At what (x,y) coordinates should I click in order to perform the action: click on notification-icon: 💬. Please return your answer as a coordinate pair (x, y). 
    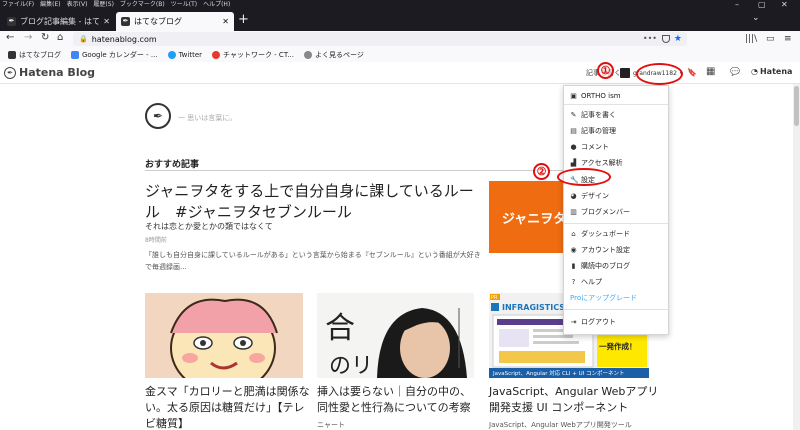
    Looking at the image, I should click on (735, 71).